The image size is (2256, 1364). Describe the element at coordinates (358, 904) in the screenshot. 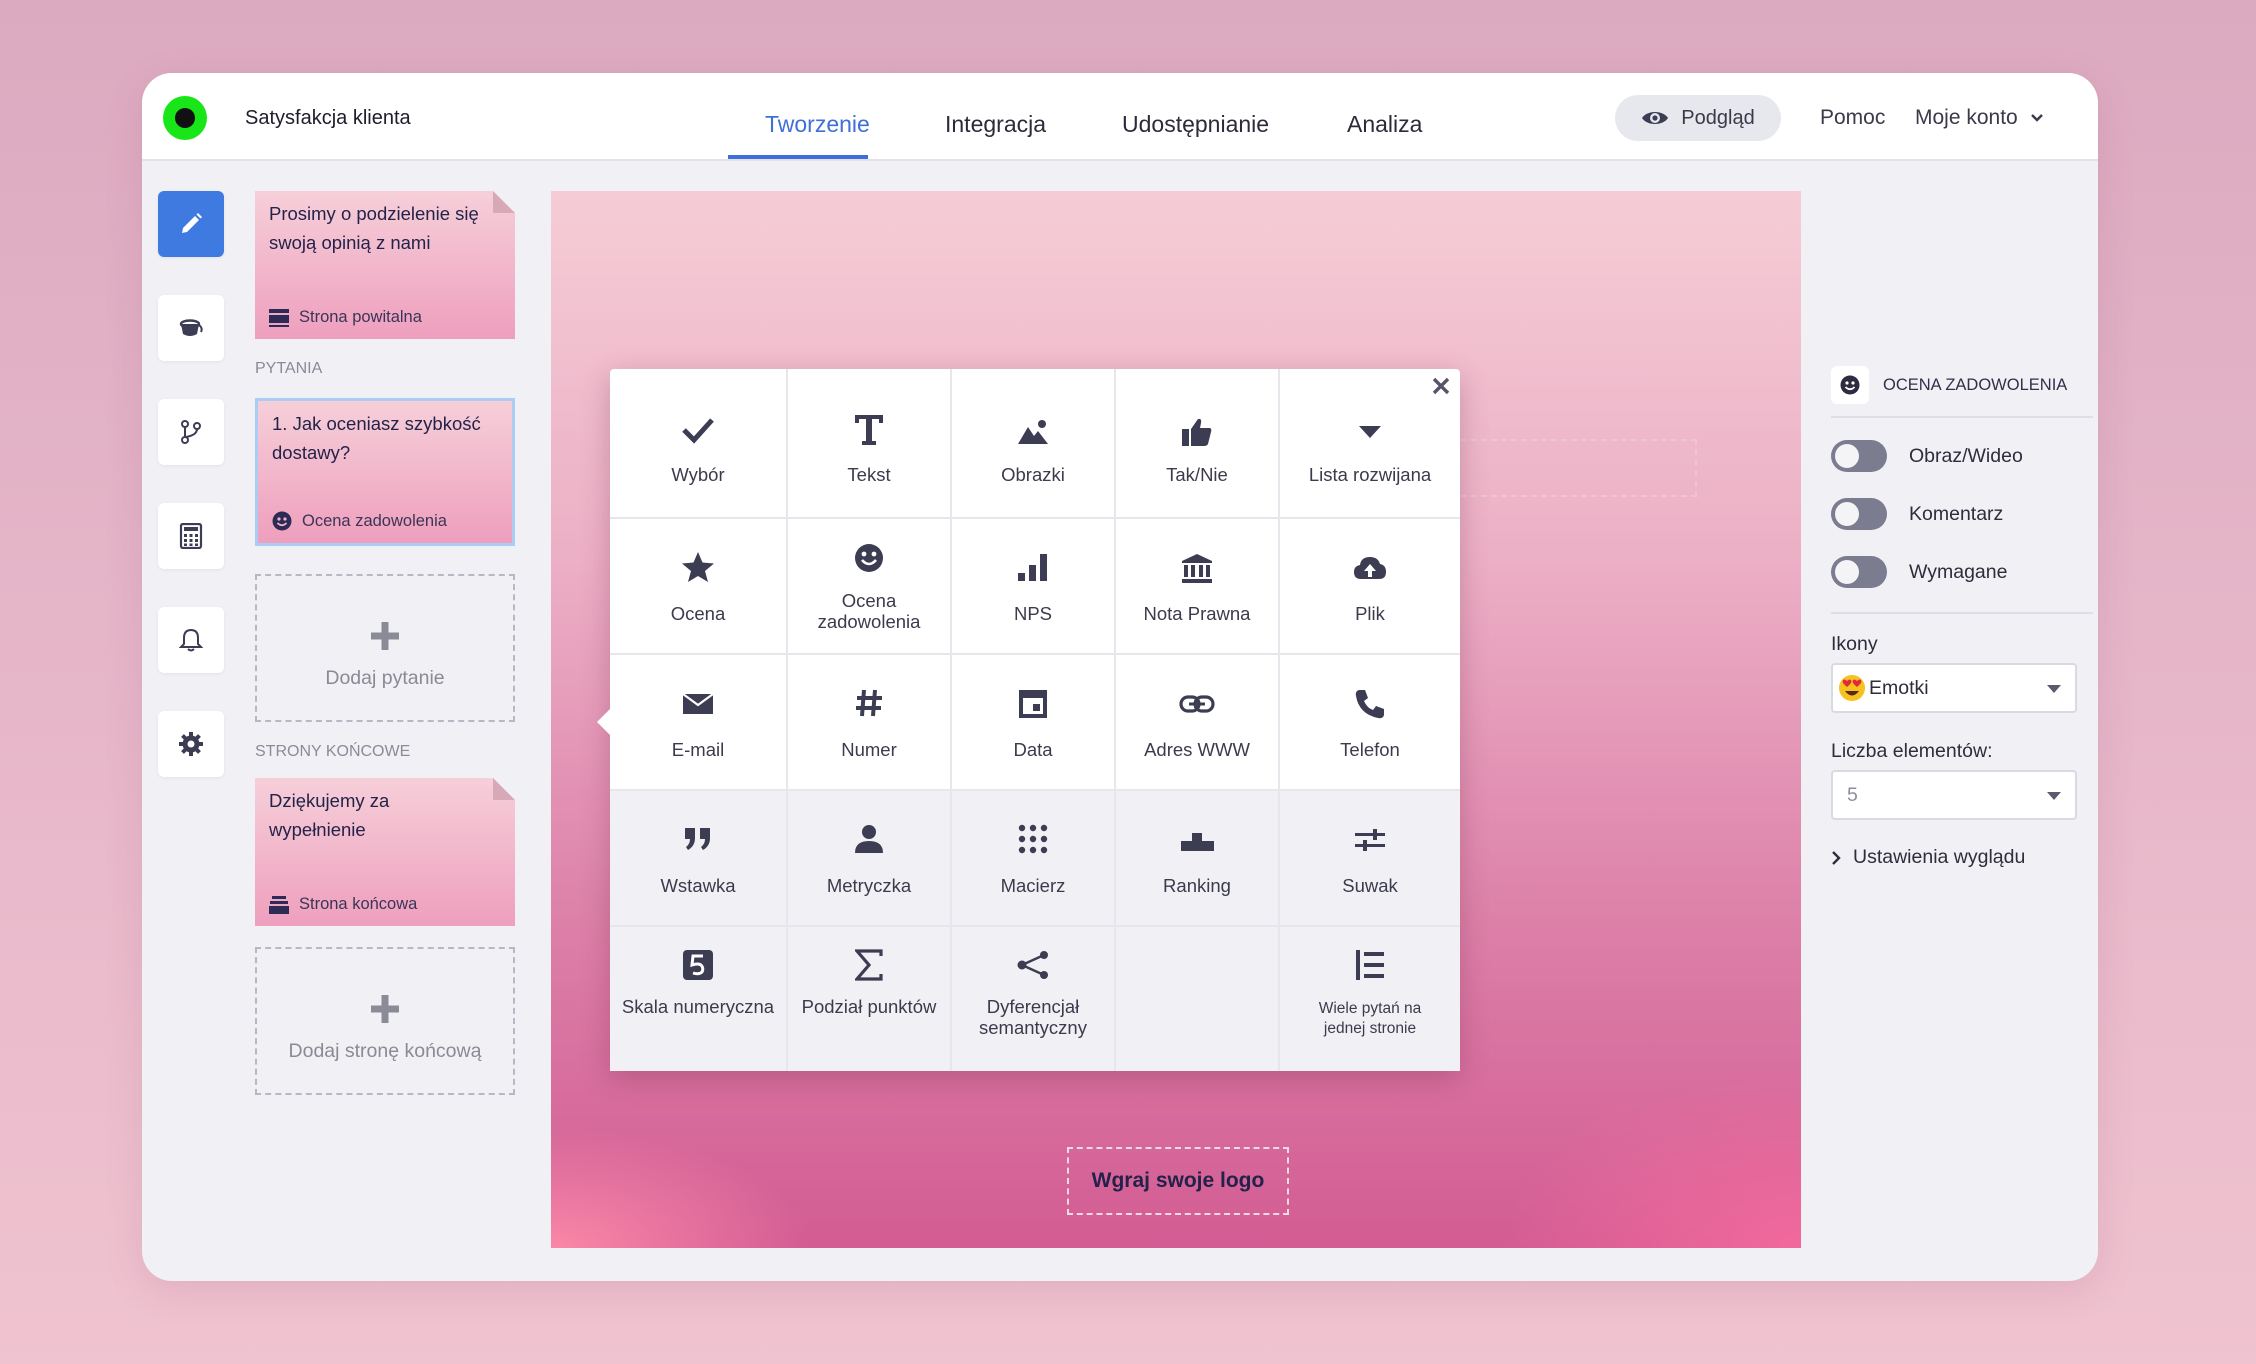

I see `ending-page-type: Strona końcowa` at that location.